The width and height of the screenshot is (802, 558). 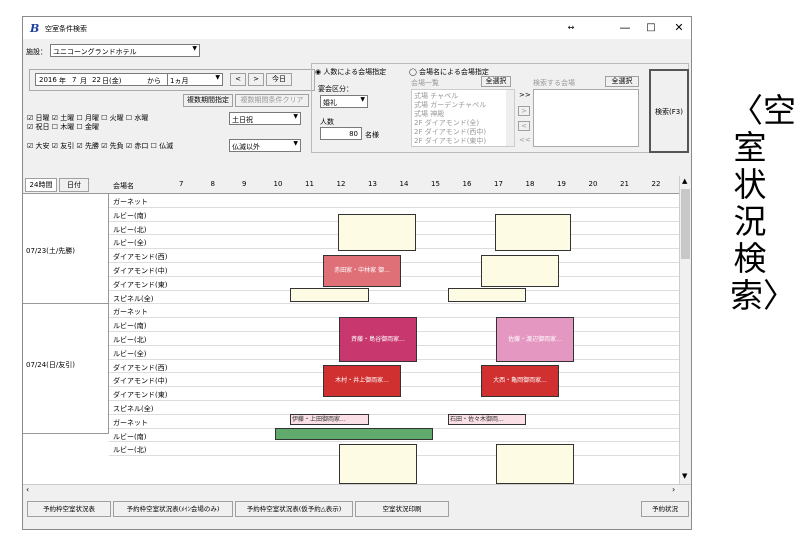 What do you see at coordinates (179, 81) in the screenshot?
I see `span-value: 1ヵ月` at bounding box center [179, 81].